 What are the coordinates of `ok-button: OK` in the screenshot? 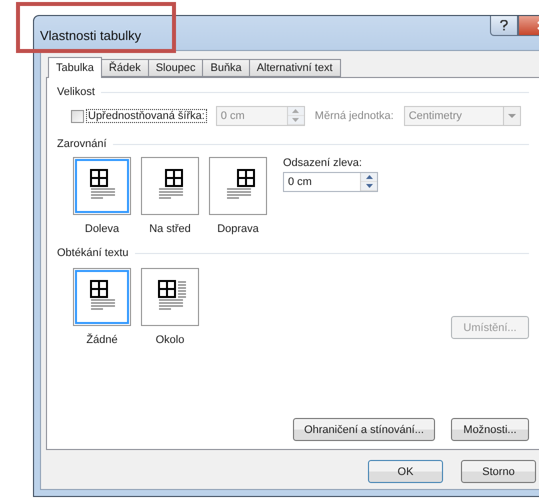 It's located at (405, 471).